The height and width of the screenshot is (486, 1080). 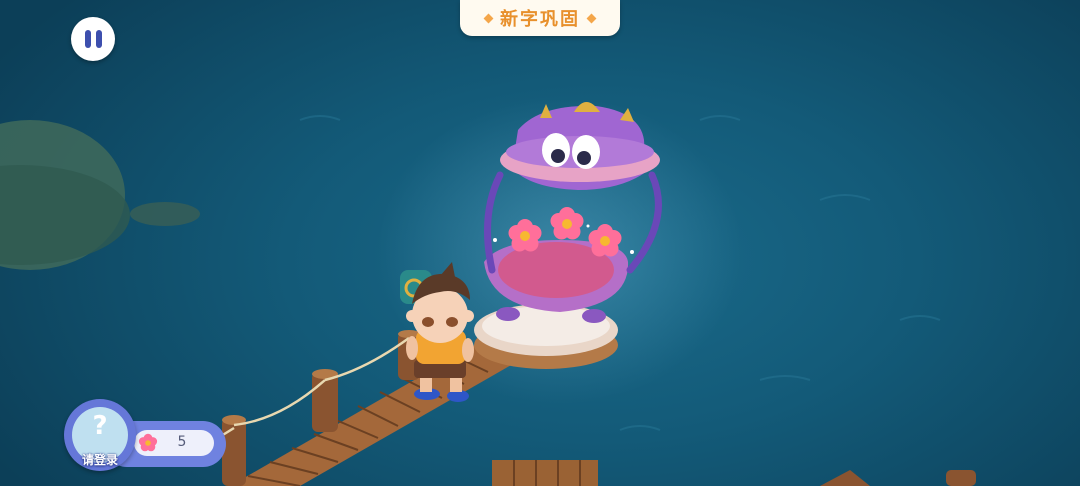 What do you see at coordinates (100, 459) in the screenshot?
I see `login-label: 请登录` at bounding box center [100, 459].